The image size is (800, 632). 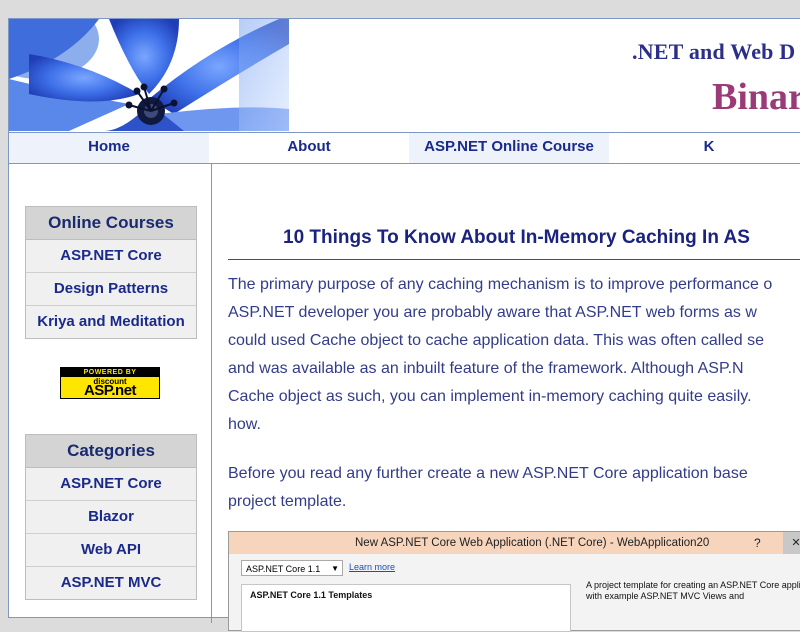 What do you see at coordinates (756, 97) in the screenshot?
I see `site-name: Binar` at bounding box center [756, 97].